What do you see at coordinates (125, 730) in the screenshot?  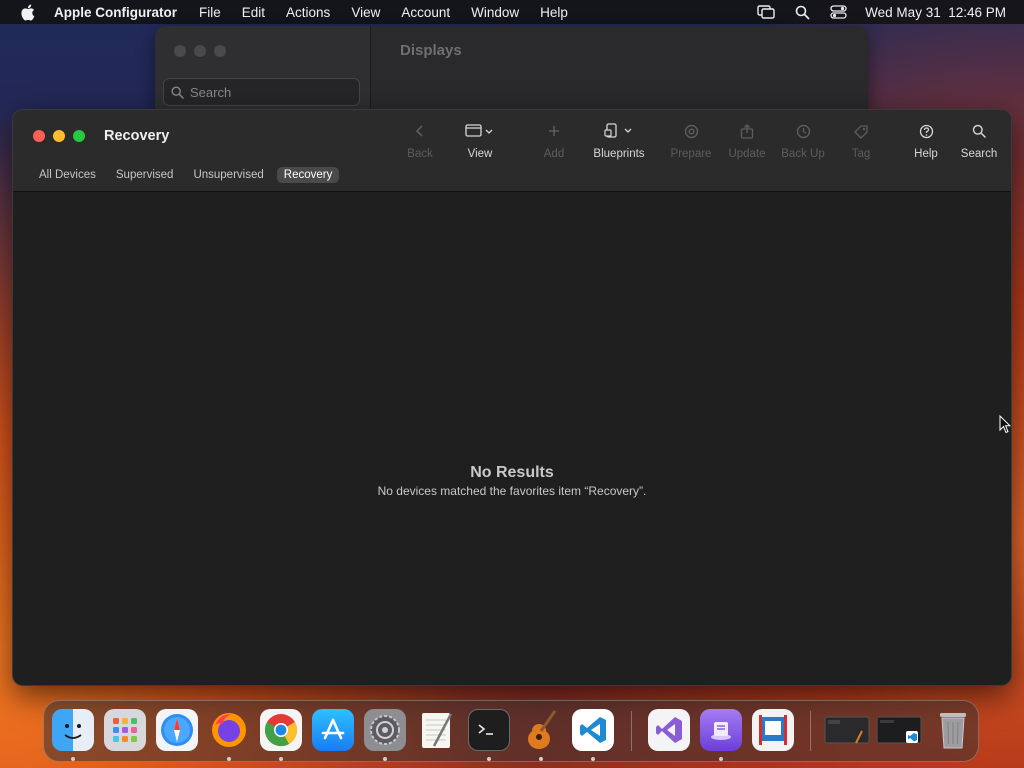 I see `launchpad-icon` at bounding box center [125, 730].